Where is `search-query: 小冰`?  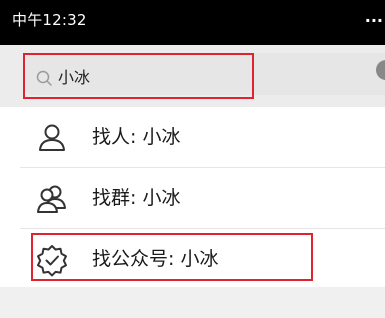 search-query: 小冰 is located at coordinates (74, 78).